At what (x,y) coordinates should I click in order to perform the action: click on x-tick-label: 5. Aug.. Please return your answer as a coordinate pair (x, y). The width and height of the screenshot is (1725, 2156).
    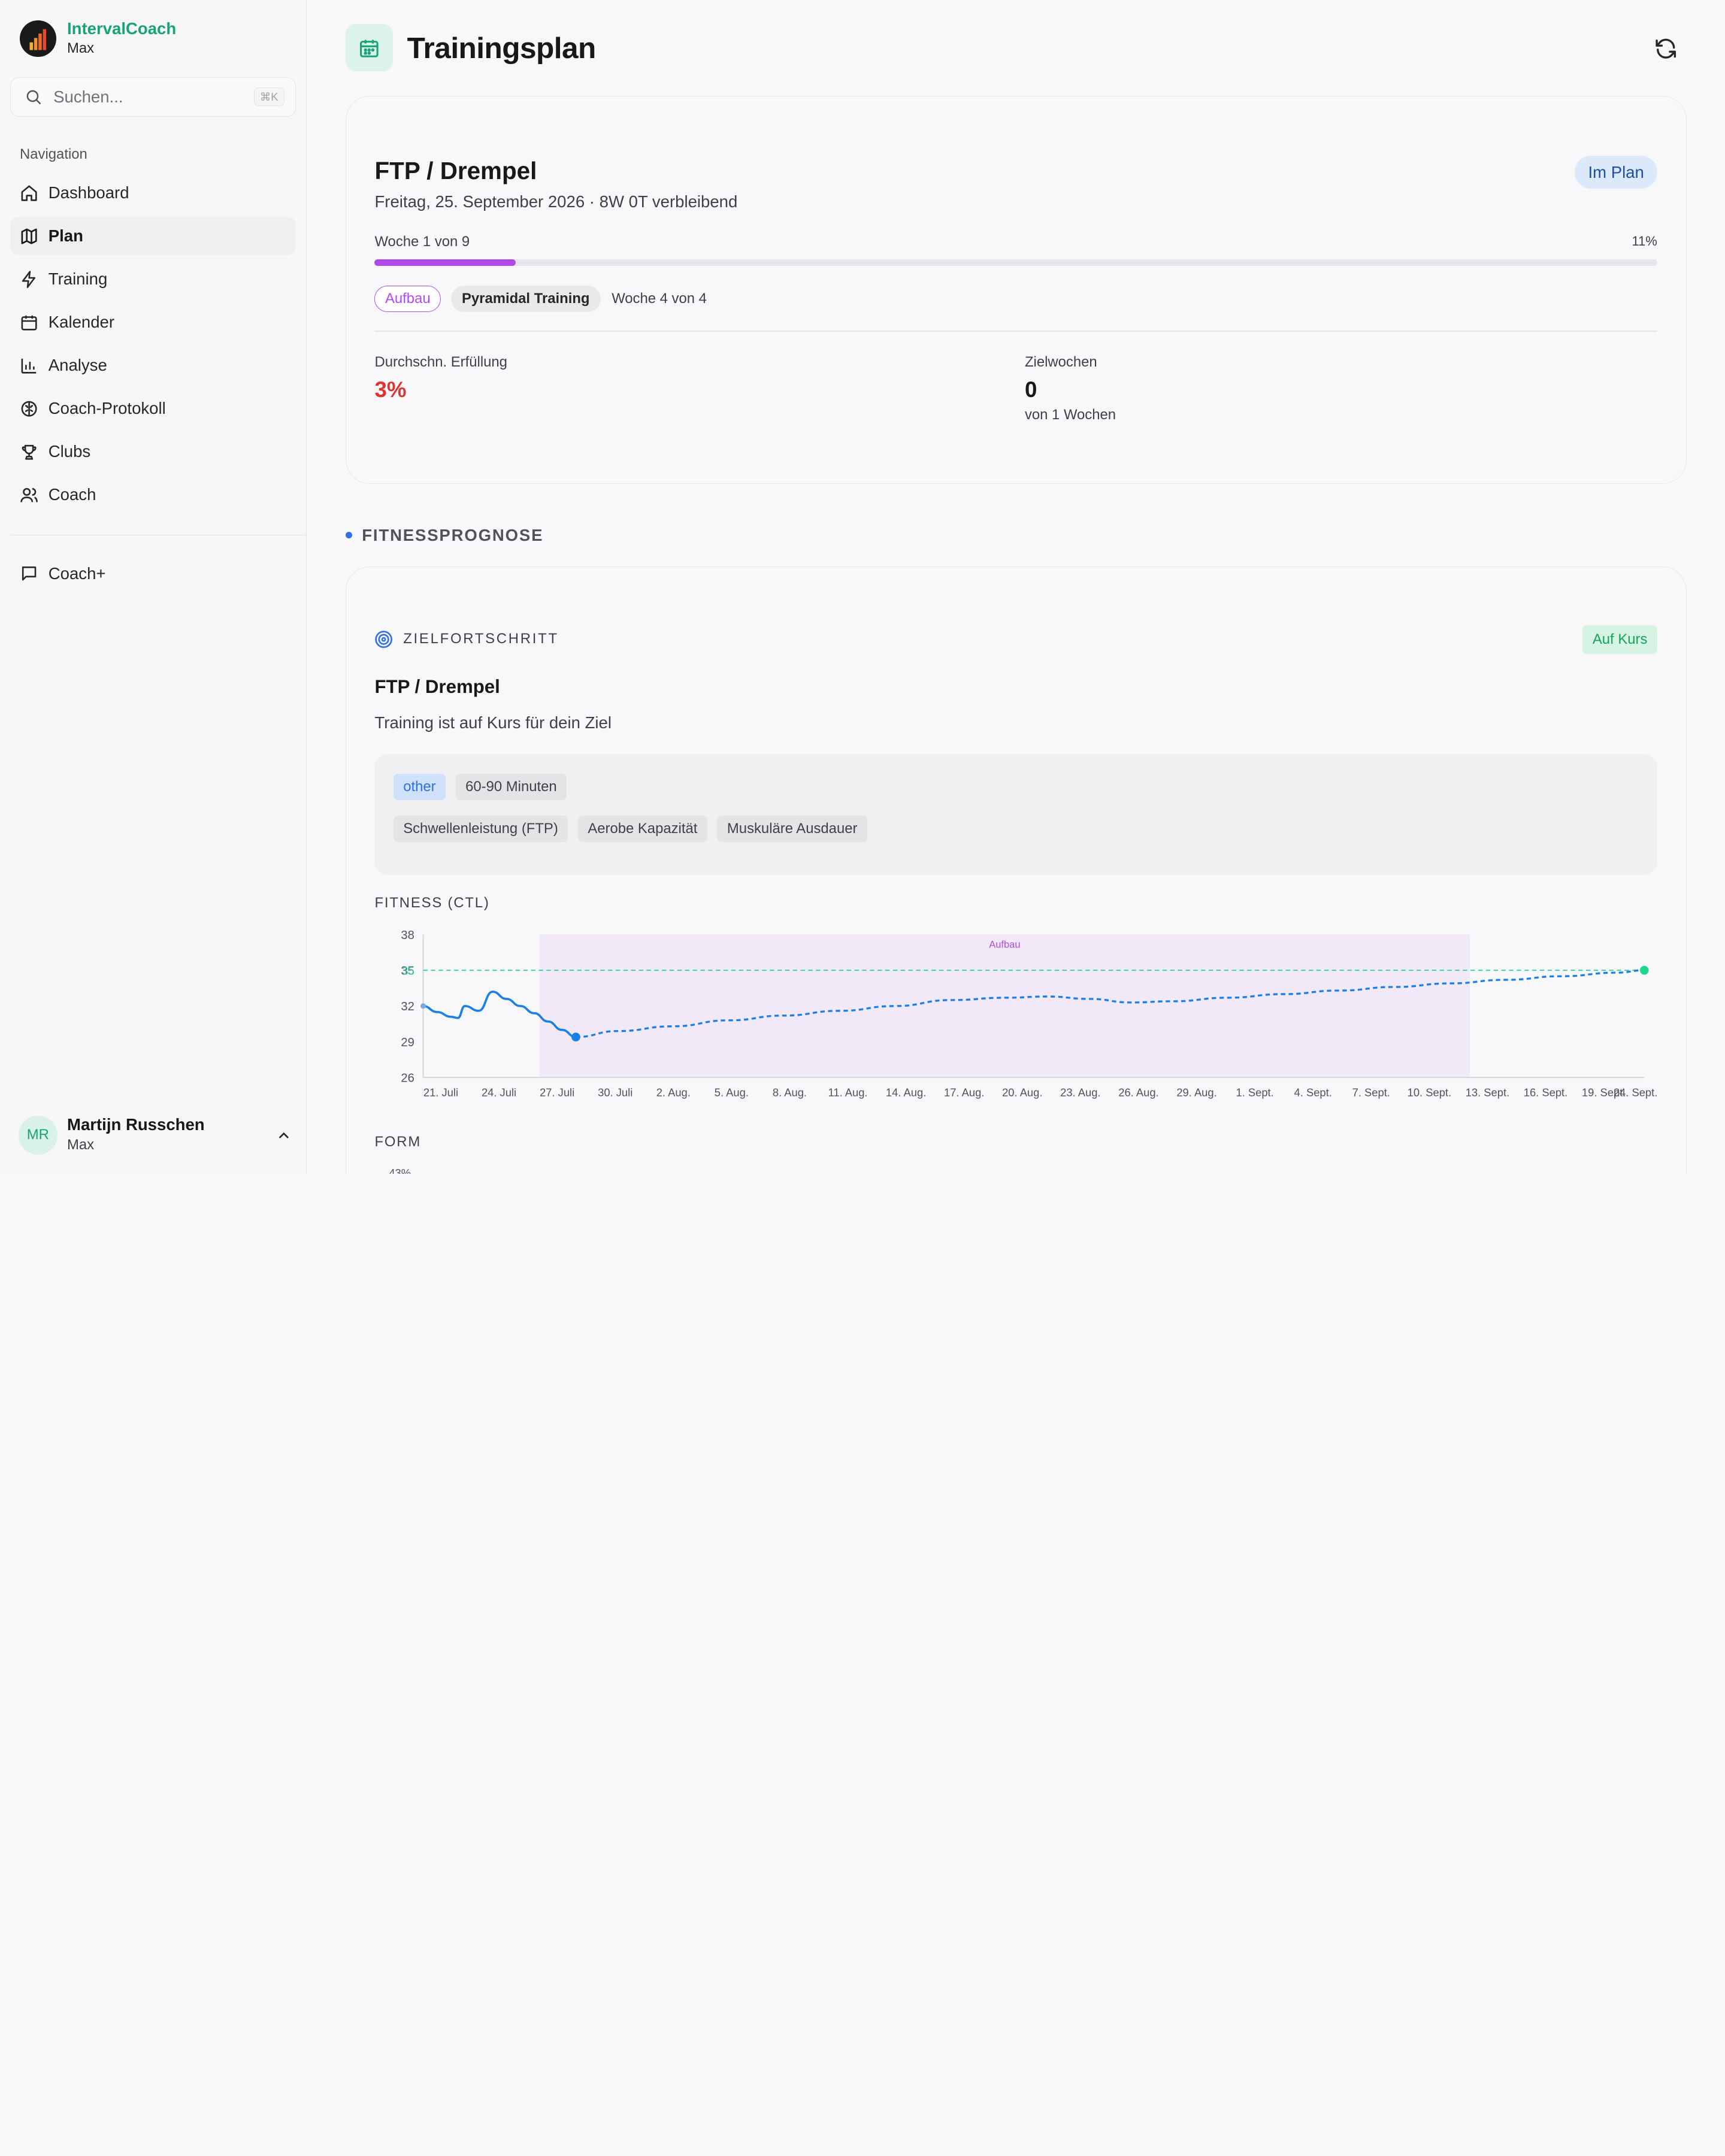
    Looking at the image, I should click on (732, 1092).